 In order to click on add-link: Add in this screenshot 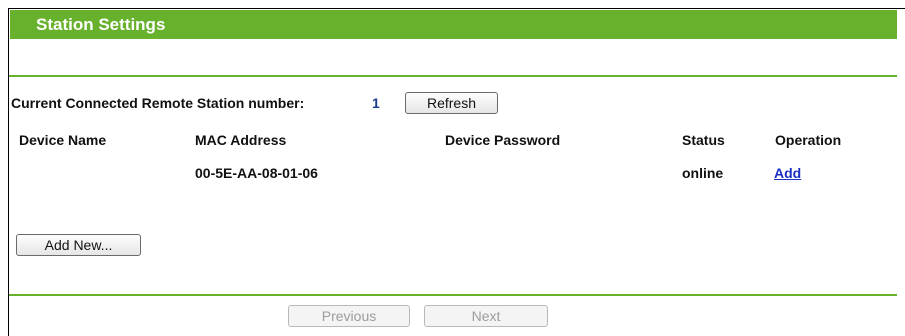, I will do `click(787, 173)`.